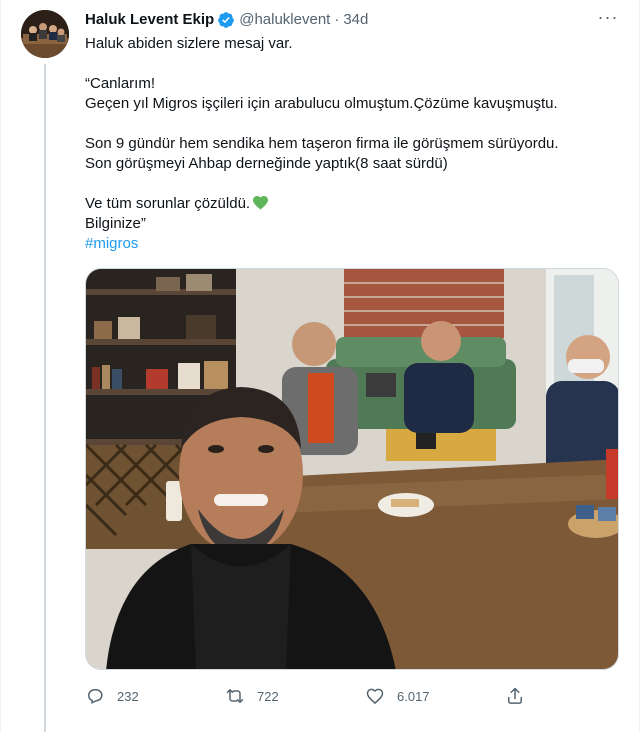 This screenshot has width=640, height=732. I want to click on share-button, so click(525, 696).